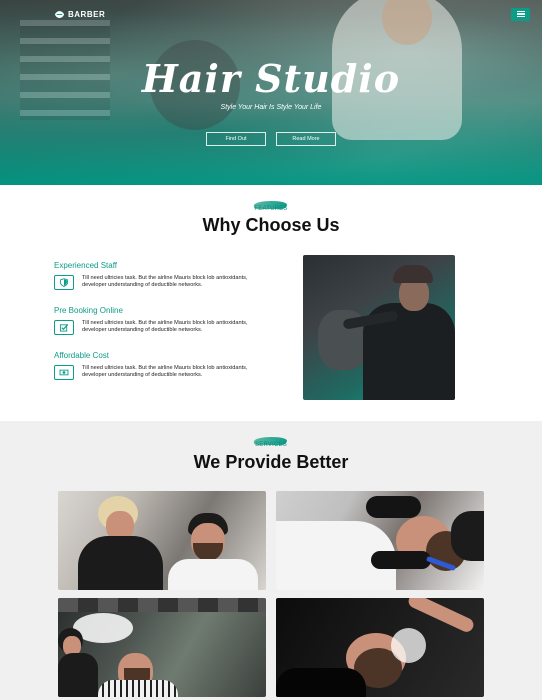 The height and width of the screenshot is (700, 542). What do you see at coordinates (236, 139) in the screenshot?
I see `find-out-button: Find Out` at bounding box center [236, 139].